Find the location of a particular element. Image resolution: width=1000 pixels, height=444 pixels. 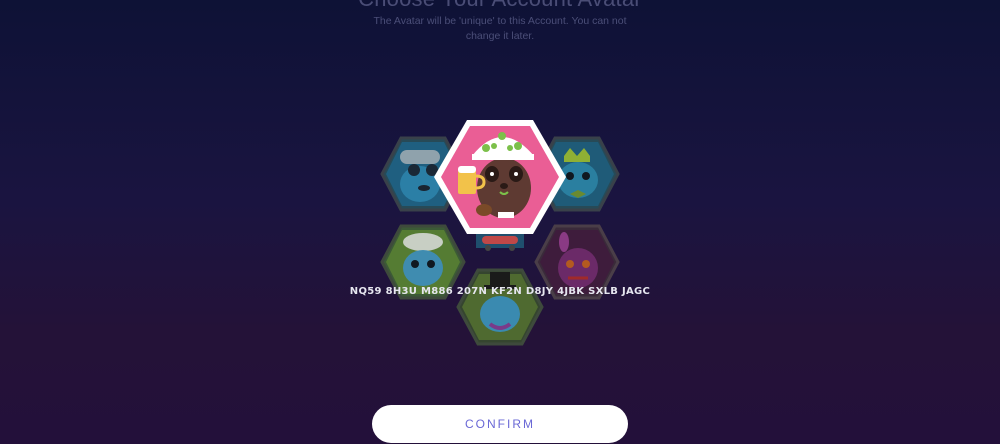

avatar-option-top-hat is located at coordinates (500, 307).